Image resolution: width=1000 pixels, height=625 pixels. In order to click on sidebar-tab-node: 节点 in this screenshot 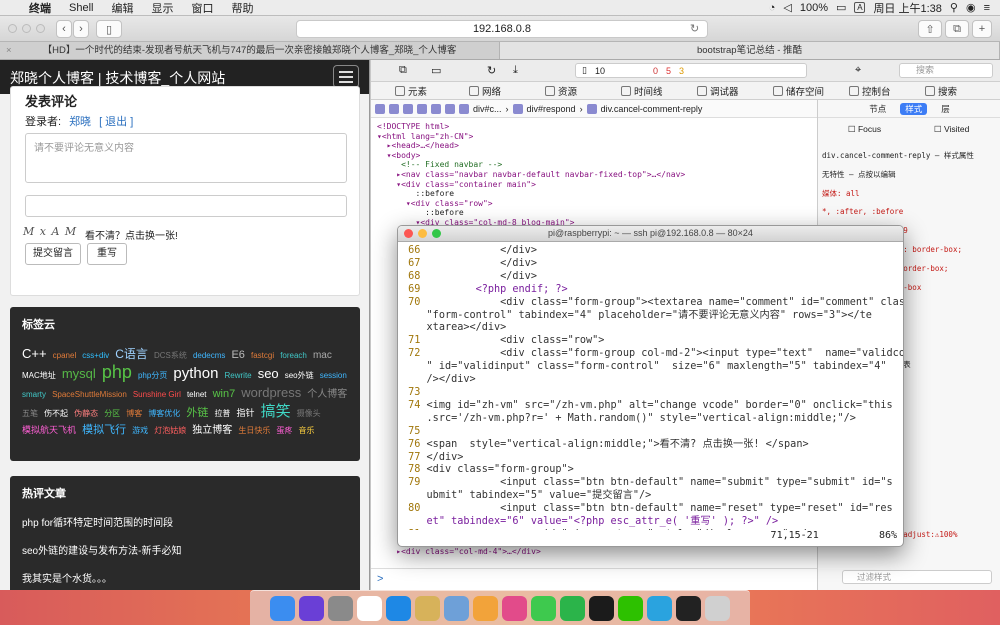, I will do `click(877, 109)`.